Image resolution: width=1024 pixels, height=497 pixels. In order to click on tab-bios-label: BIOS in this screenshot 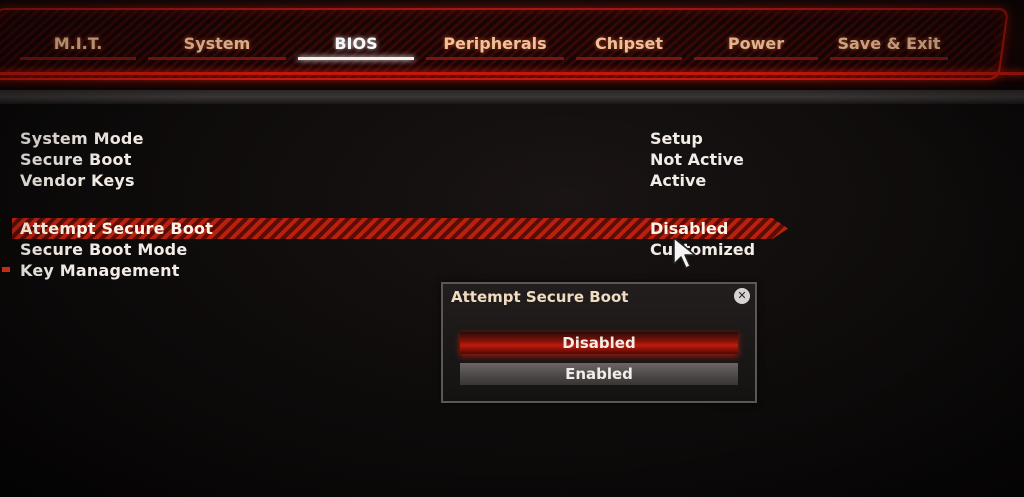, I will do `click(356, 43)`.